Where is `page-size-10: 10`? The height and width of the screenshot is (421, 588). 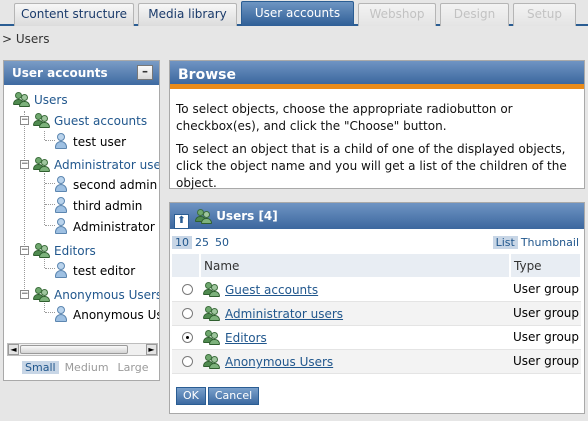 page-size-10: 10 is located at coordinates (182, 242).